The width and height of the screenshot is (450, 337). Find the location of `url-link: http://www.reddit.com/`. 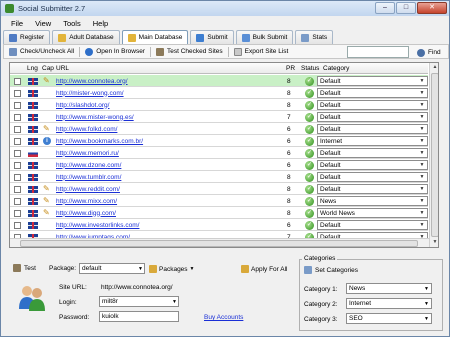

url-link: http://www.reddit.com/ is located at coordinates (88, 189).